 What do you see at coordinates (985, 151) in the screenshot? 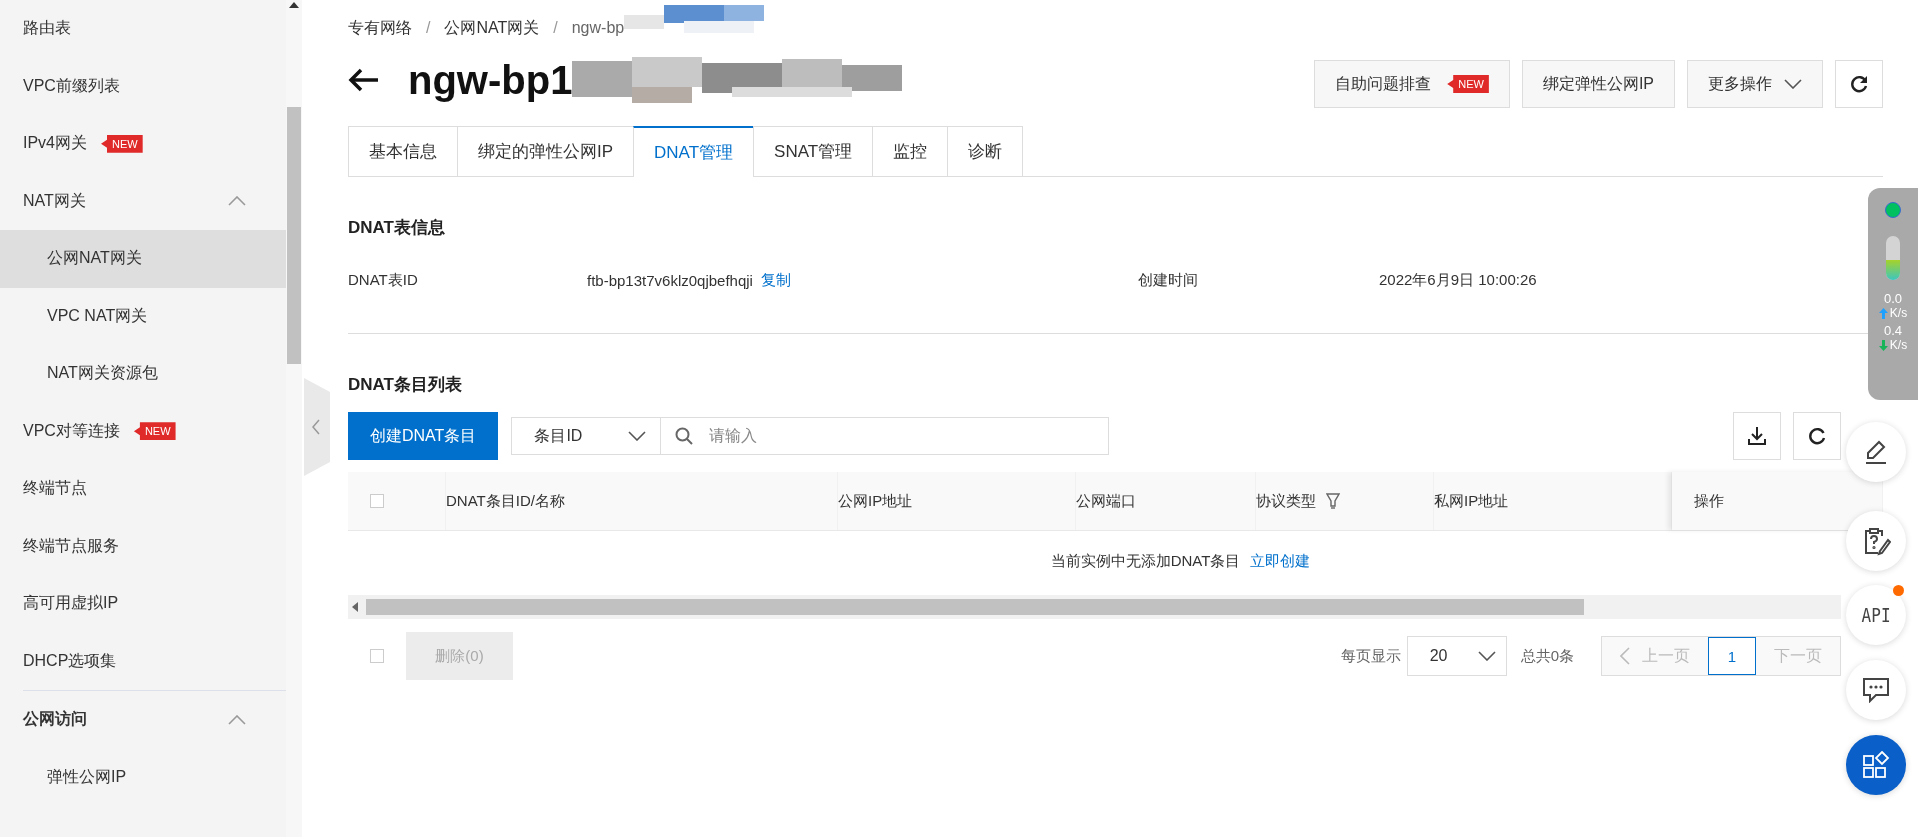
I see `tab: 诊断` at bounding box center [985, 151].